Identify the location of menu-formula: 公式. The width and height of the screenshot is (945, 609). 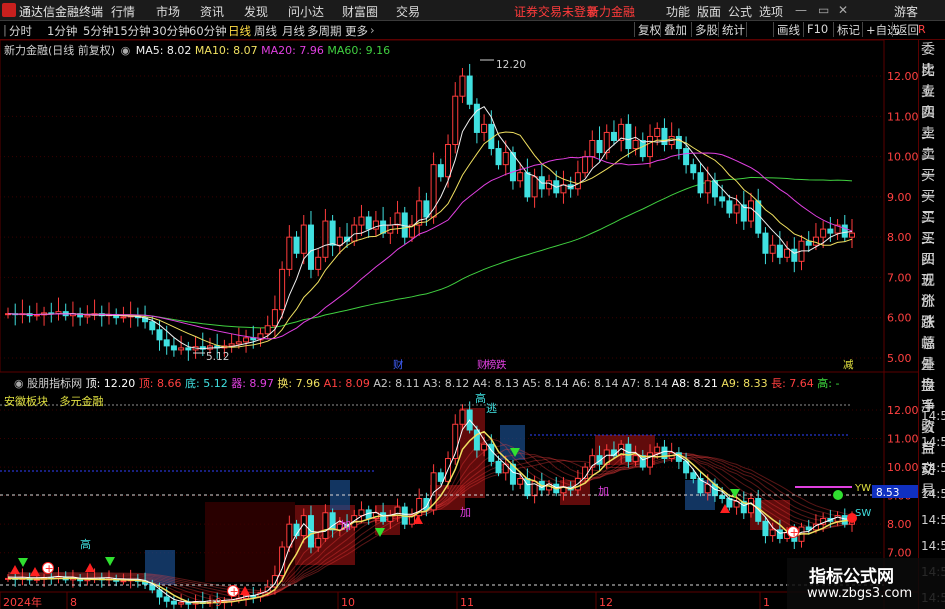
(740, 11).